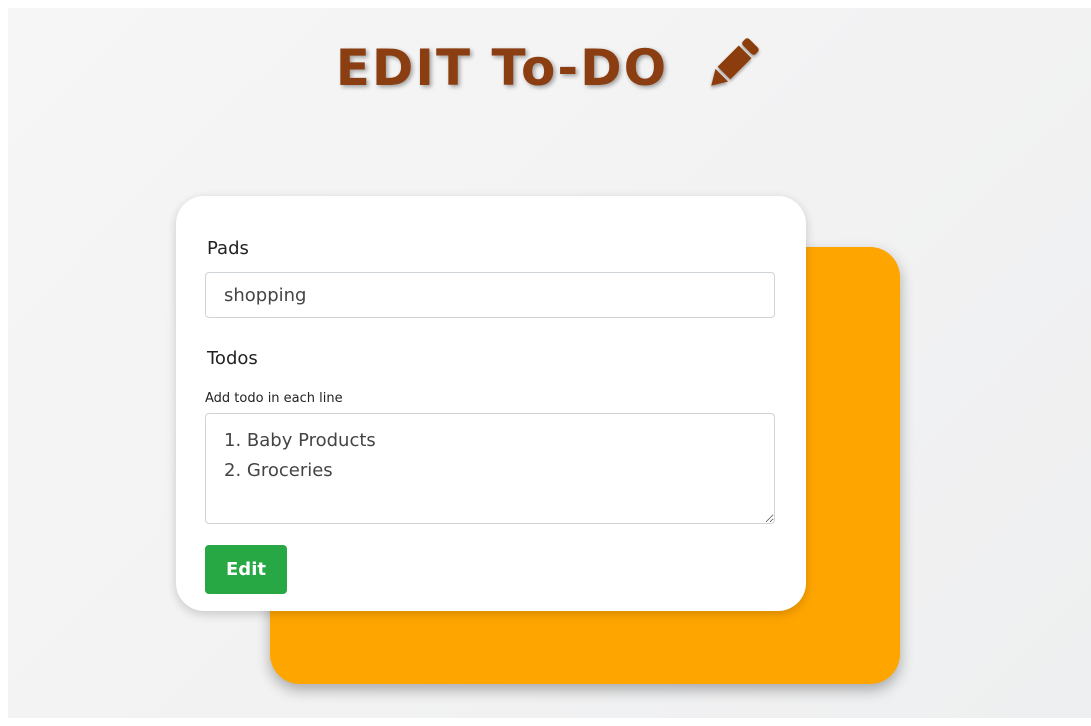 Image resolution: width=1091 pixels, height=726 pixels. Describe the element at coordinates (228, 248) in the screenshot. I see `pads-label: Pads` at that location.